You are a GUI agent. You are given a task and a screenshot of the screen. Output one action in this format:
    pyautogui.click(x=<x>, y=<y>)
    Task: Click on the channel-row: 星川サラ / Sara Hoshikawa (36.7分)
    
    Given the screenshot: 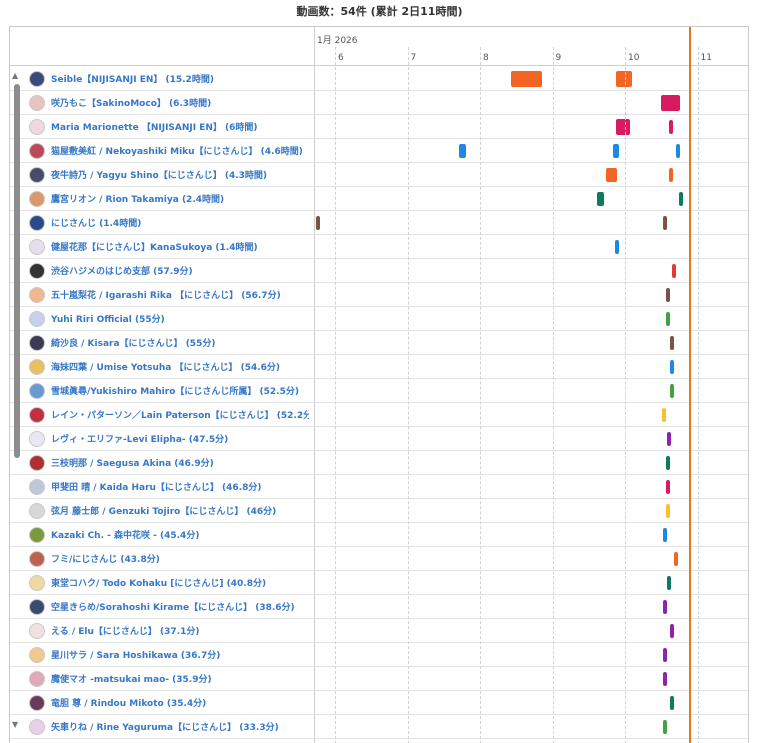 What is the action you would take?
    pyautogui.click(x=379, y=655)
    